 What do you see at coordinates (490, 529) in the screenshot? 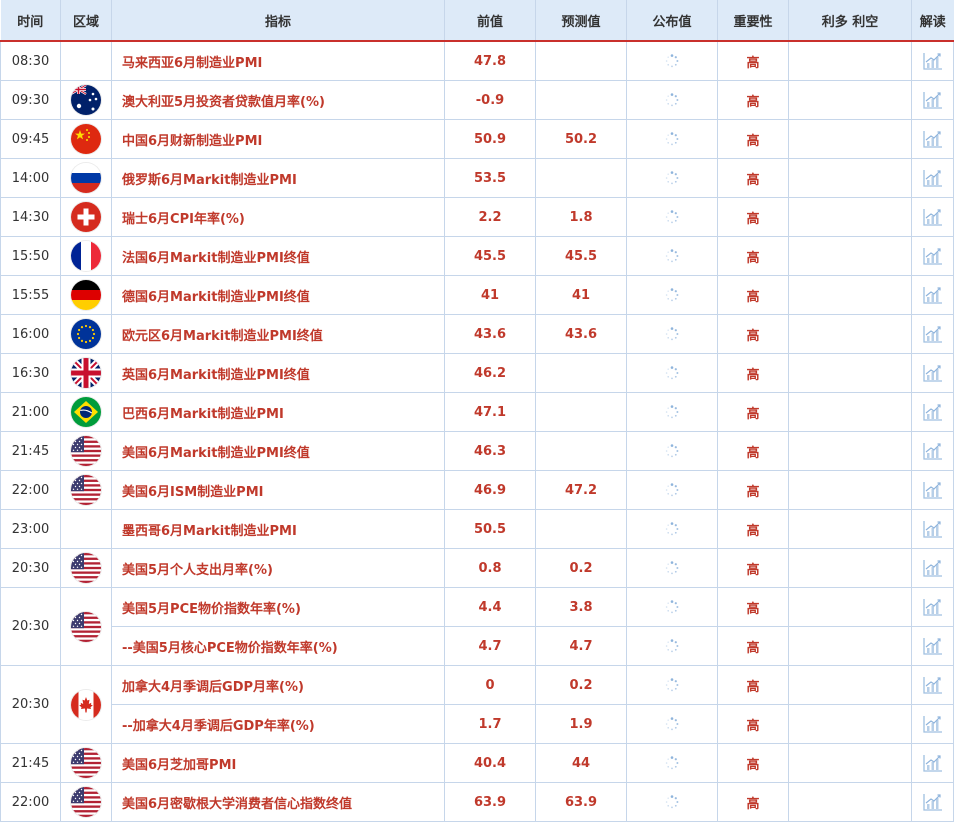
I see `row-previous: 50.5` at bounding box center [490, 529].